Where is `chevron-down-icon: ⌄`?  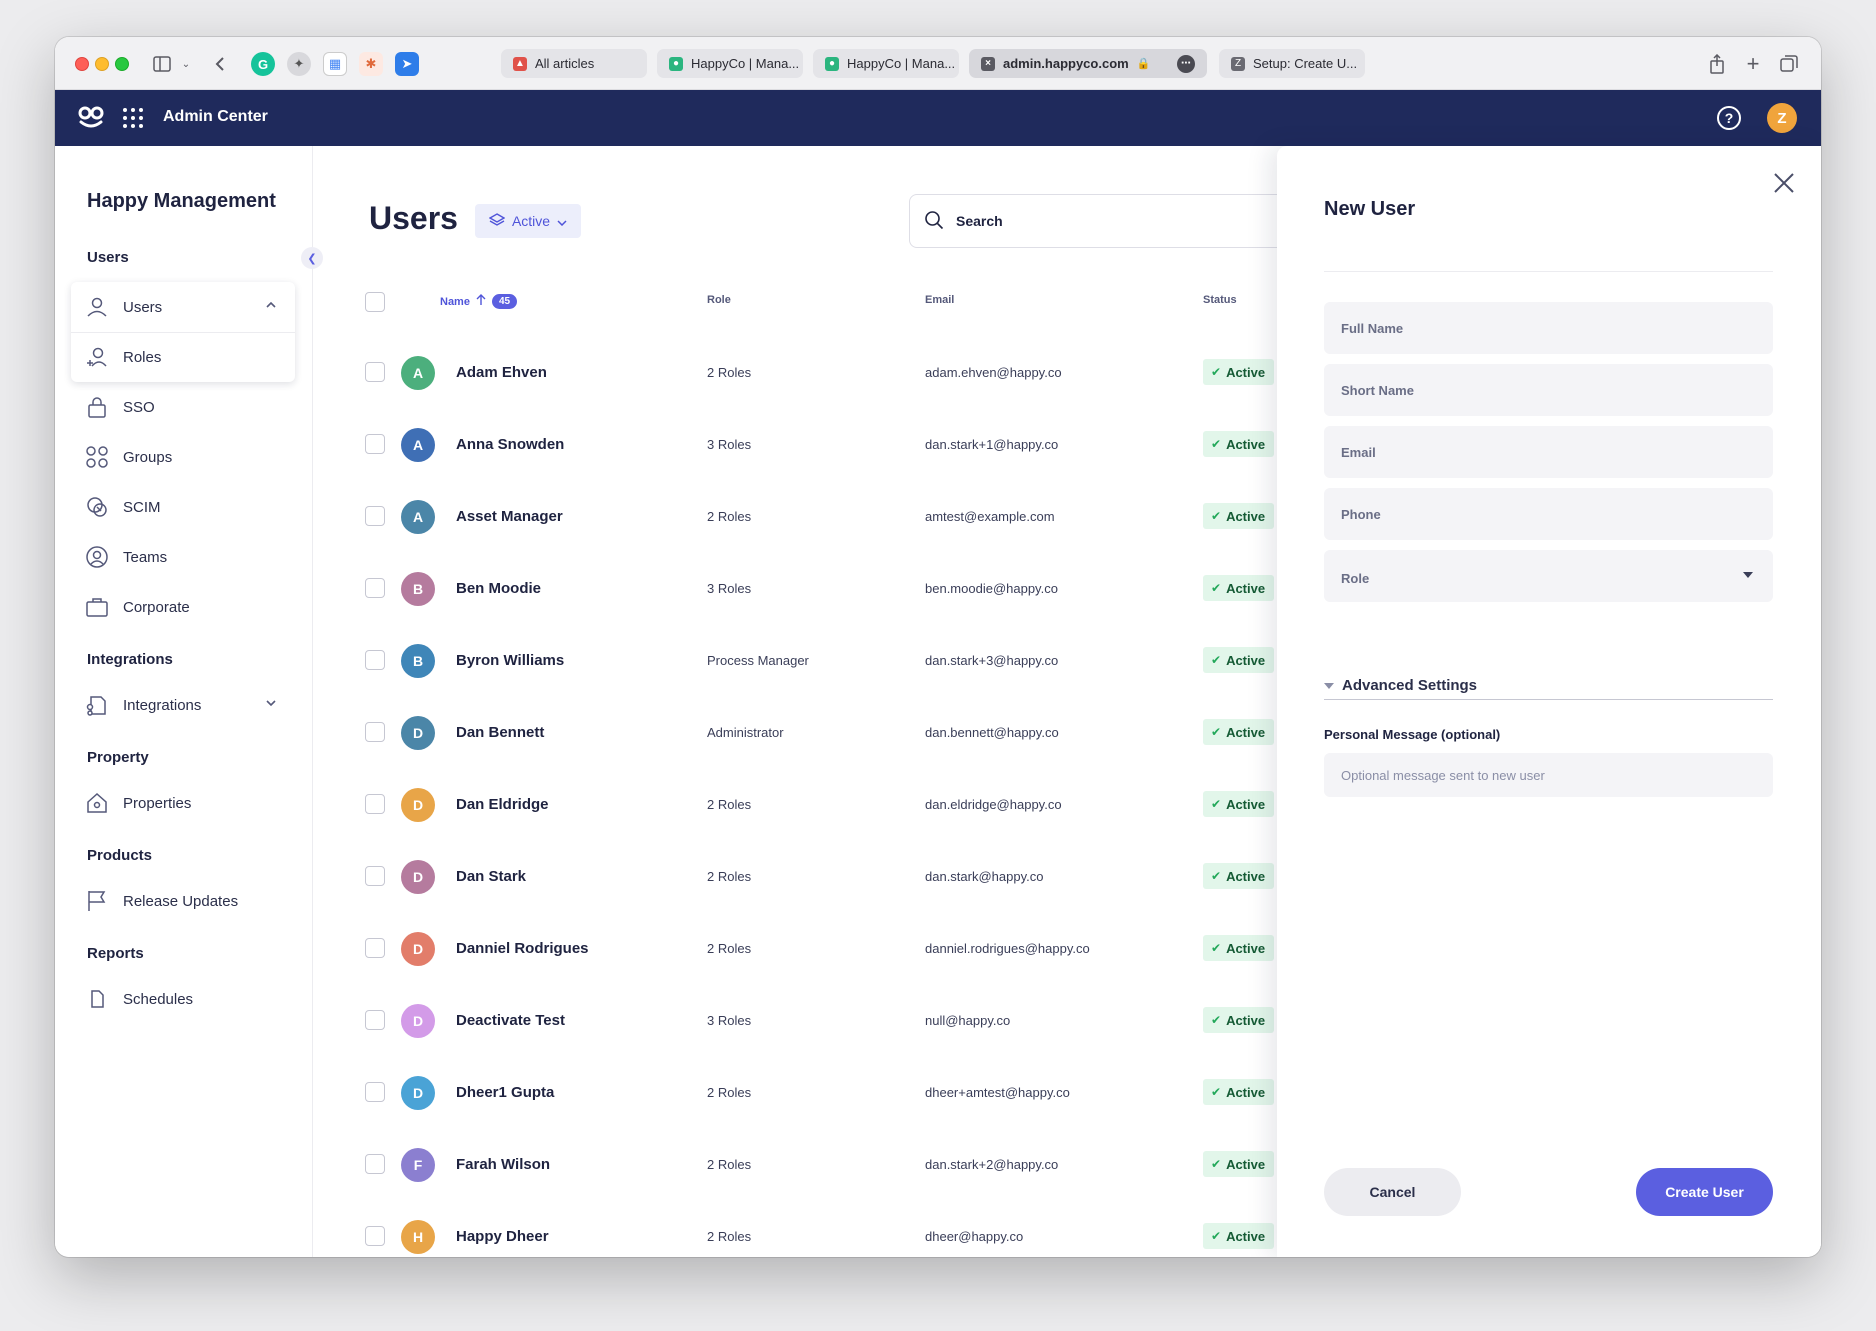
chevron-down-icon: ⌄ is located at coordinates (186, 64).